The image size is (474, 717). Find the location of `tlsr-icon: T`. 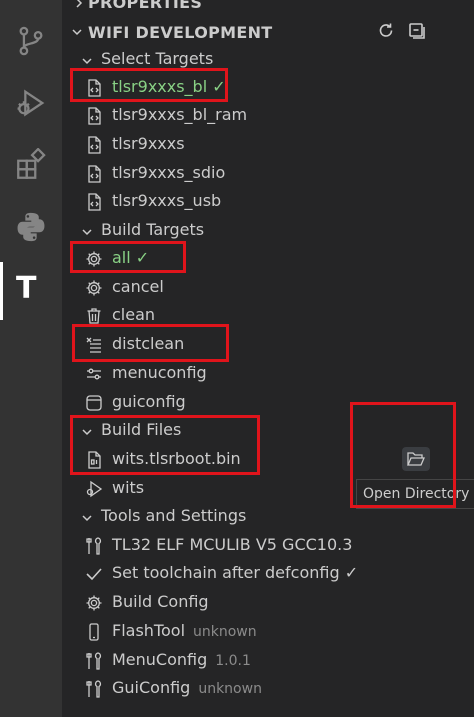

tlsr-icon: T is located at coordinates (26, 289).